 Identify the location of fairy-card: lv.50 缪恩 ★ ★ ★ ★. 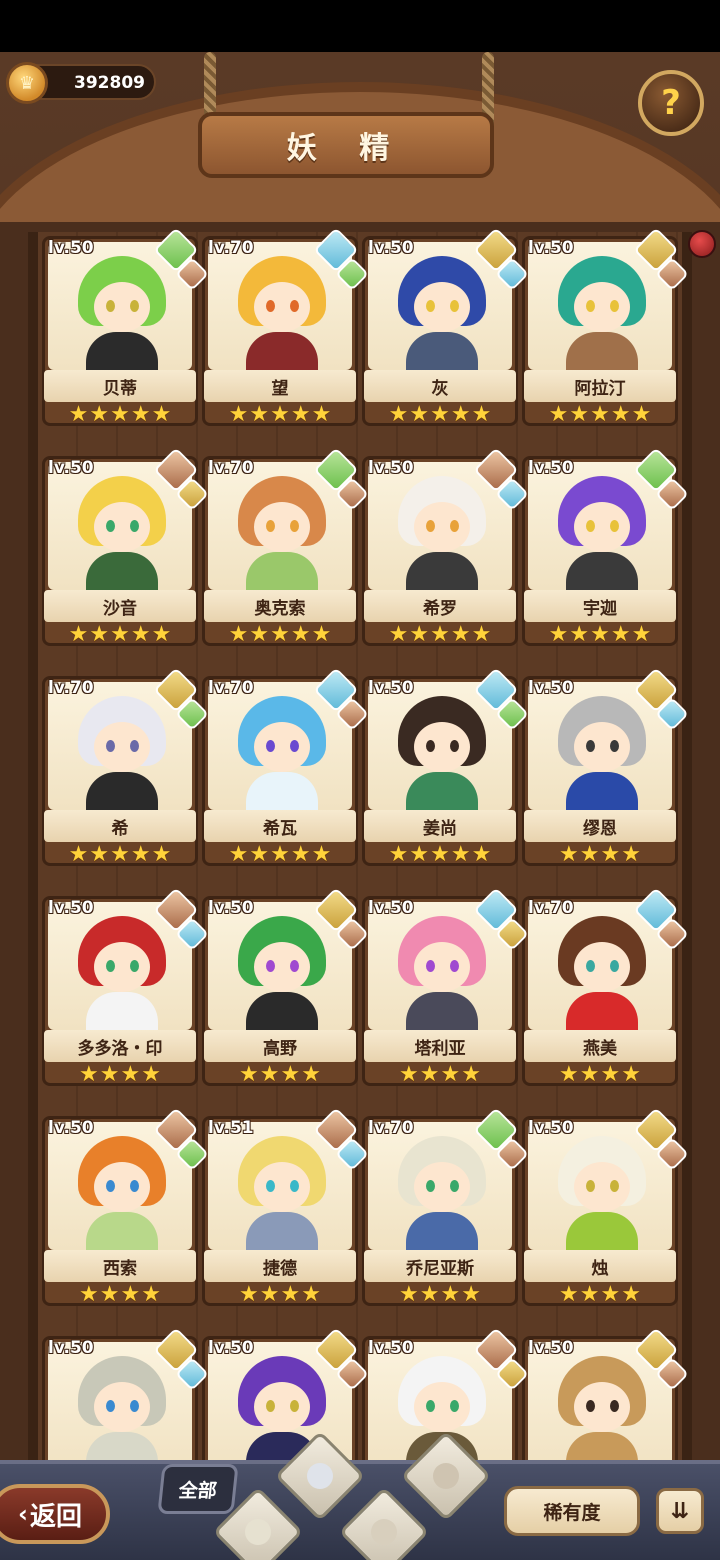
(605, 771).